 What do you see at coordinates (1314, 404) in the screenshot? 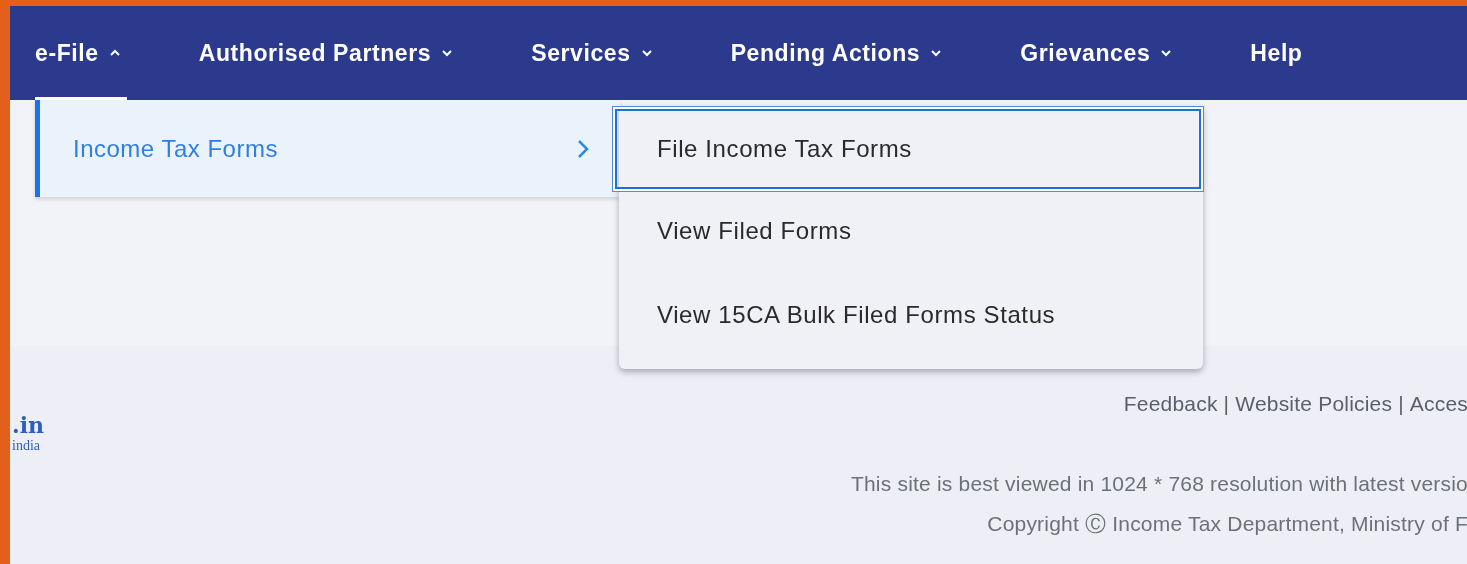
I see `footer-link: Website Policies` at bounding box center [1314, 404].